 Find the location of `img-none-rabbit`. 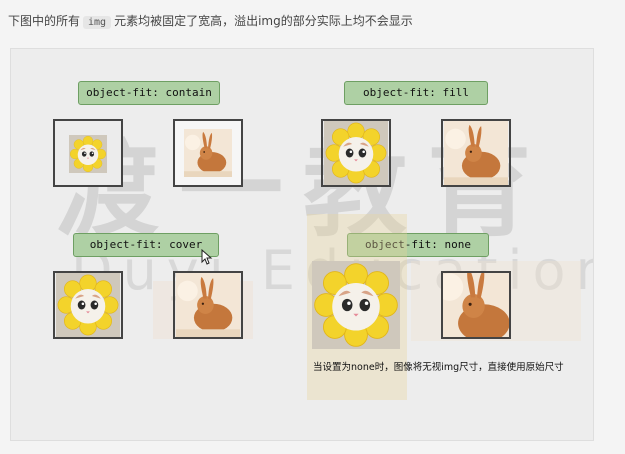

img-none-rabbit is located at coordinates (476, 305).